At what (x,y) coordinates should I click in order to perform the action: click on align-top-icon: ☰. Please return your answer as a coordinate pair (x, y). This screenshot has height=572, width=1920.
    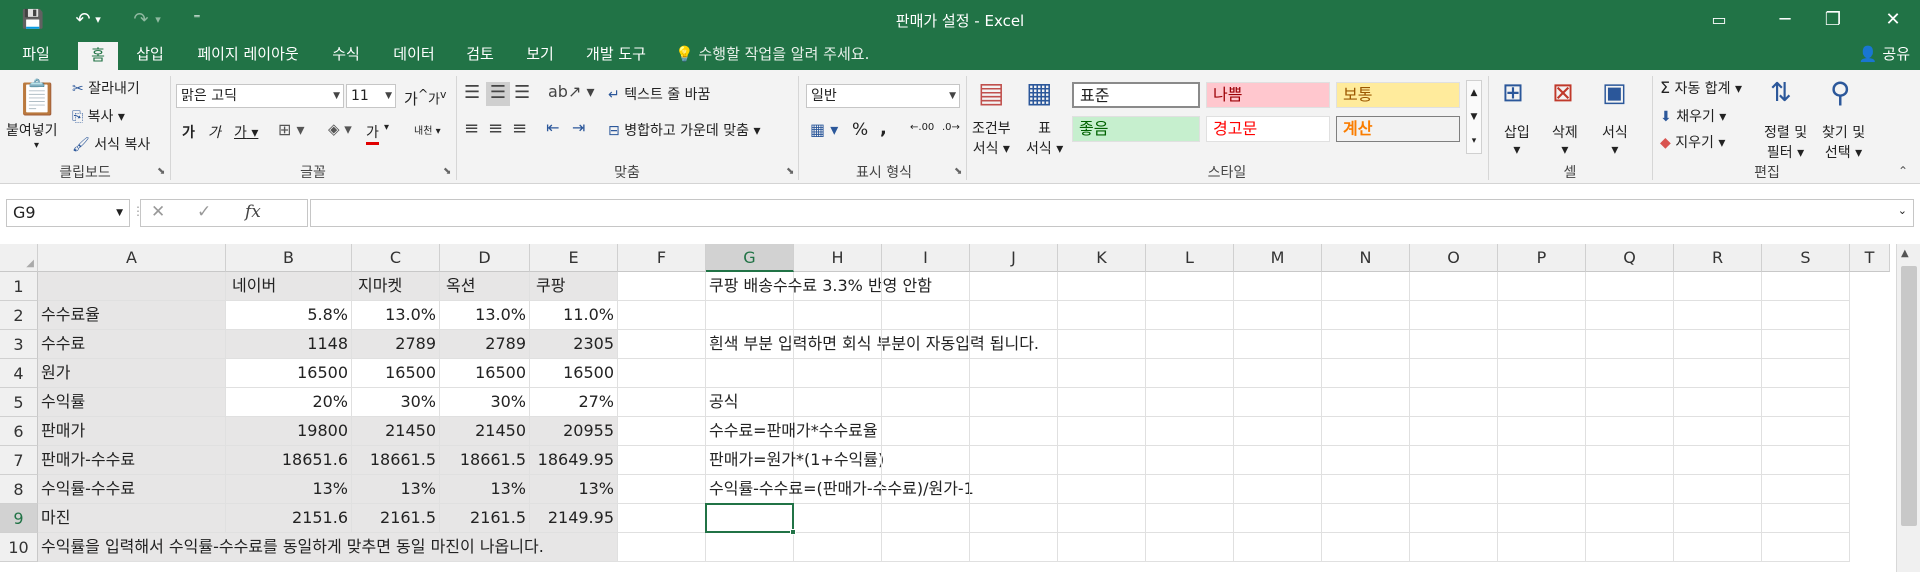
    Looking at the image, I should click on (472, 92).